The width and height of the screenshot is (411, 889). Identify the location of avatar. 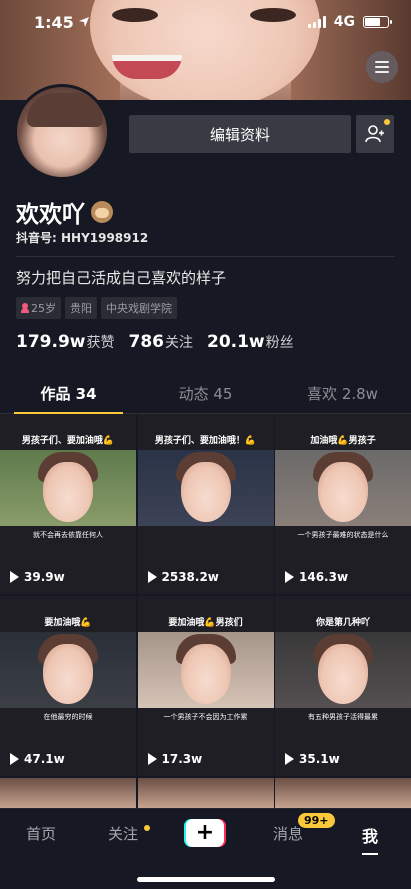
(62, 132).